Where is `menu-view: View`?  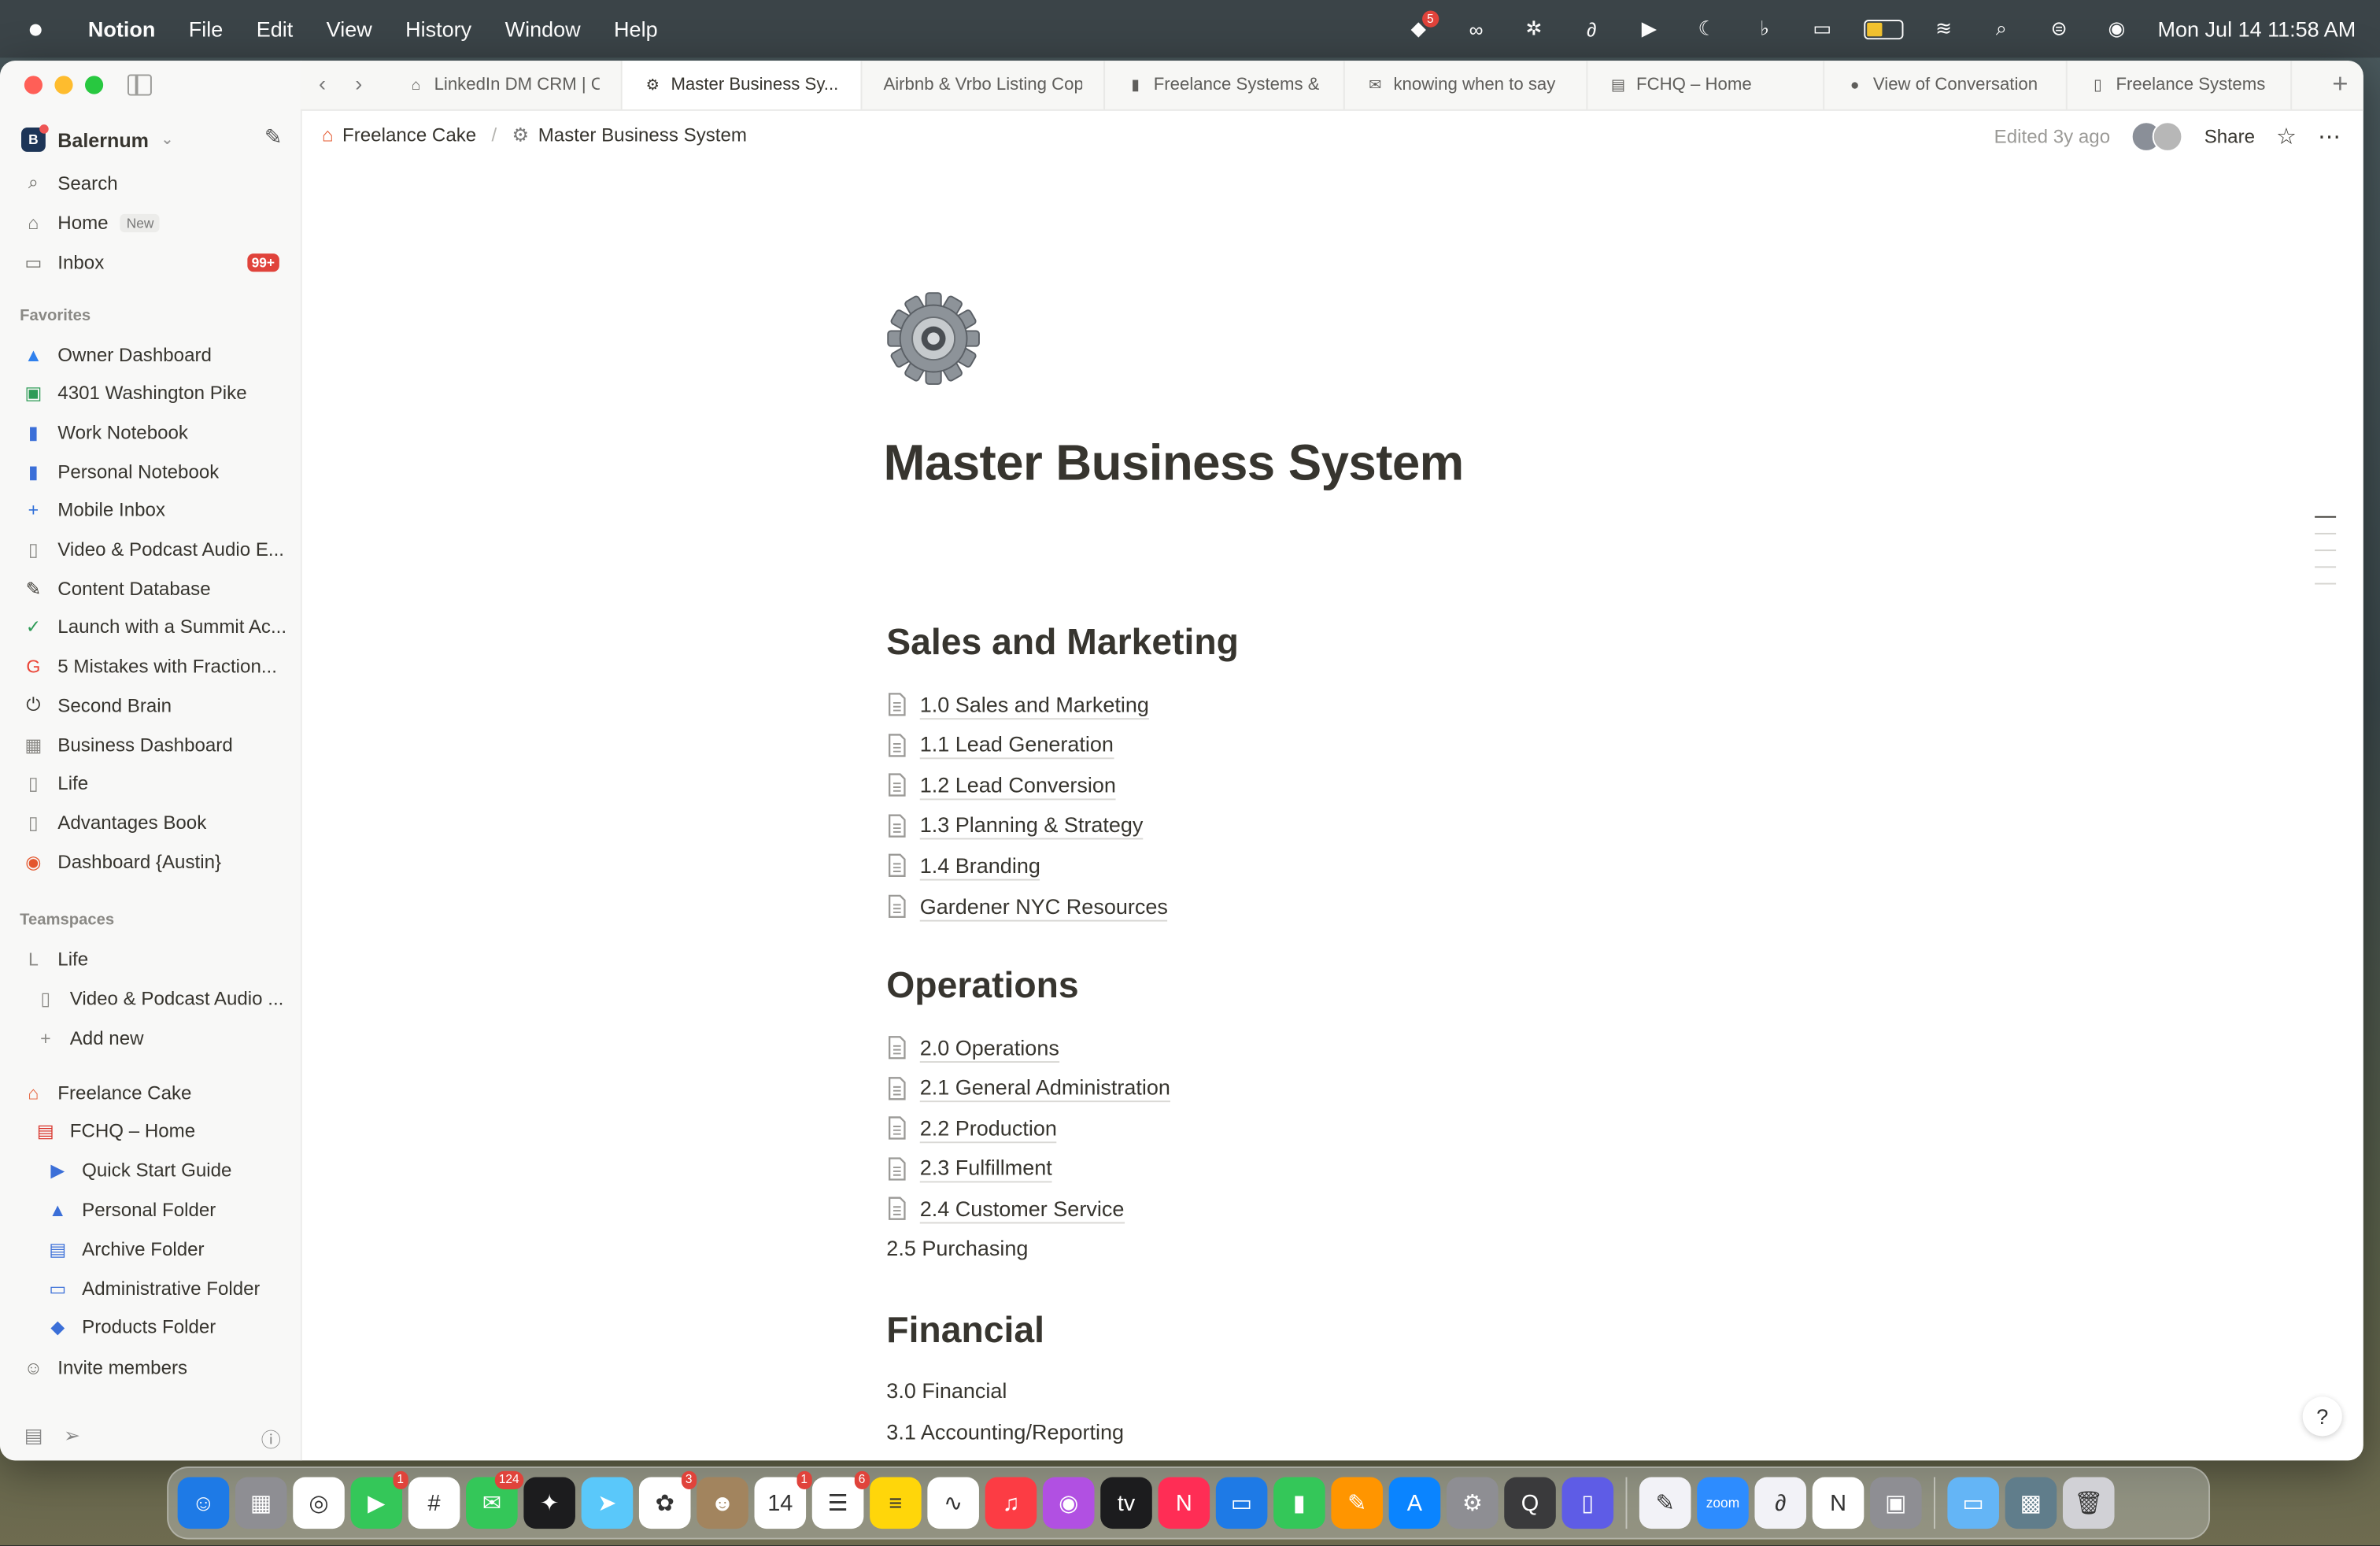
menu-view: View is located at coordinates (349, 29).